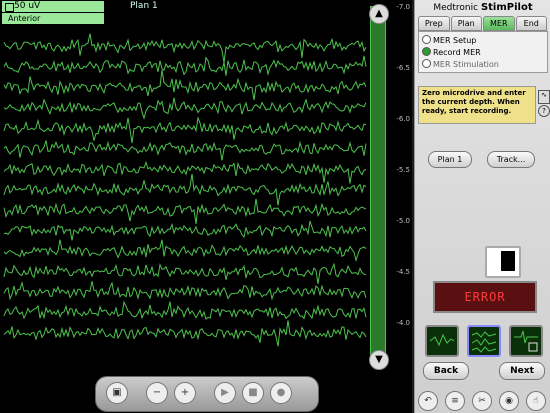  Describe the element at coordinates (185, 393) in the screenshot. I see `zoom-in-icon: +` at that location.